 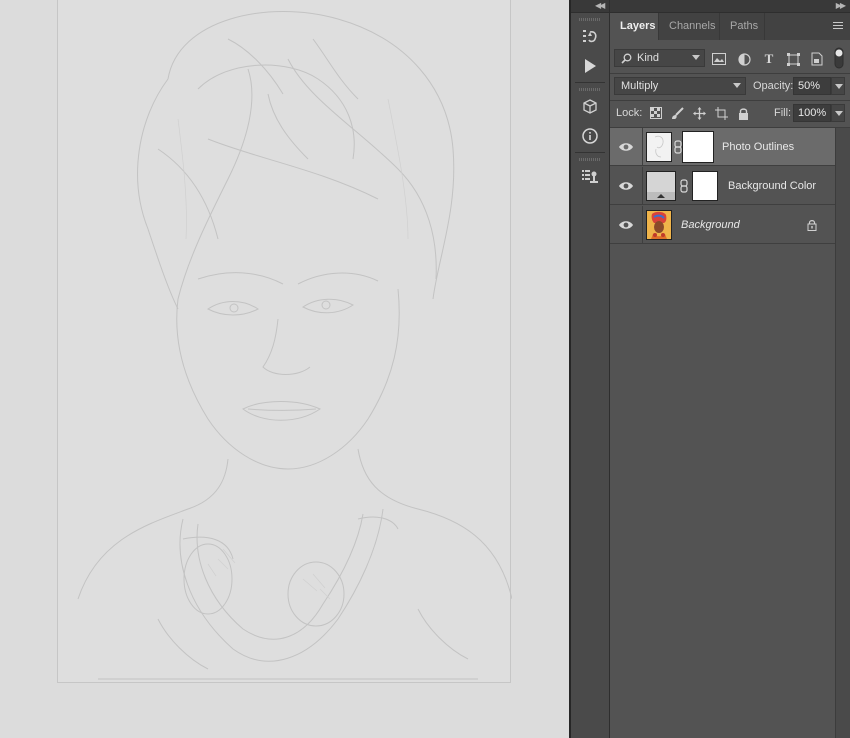 I want to click on info-icon, so click(x=590, y=136).